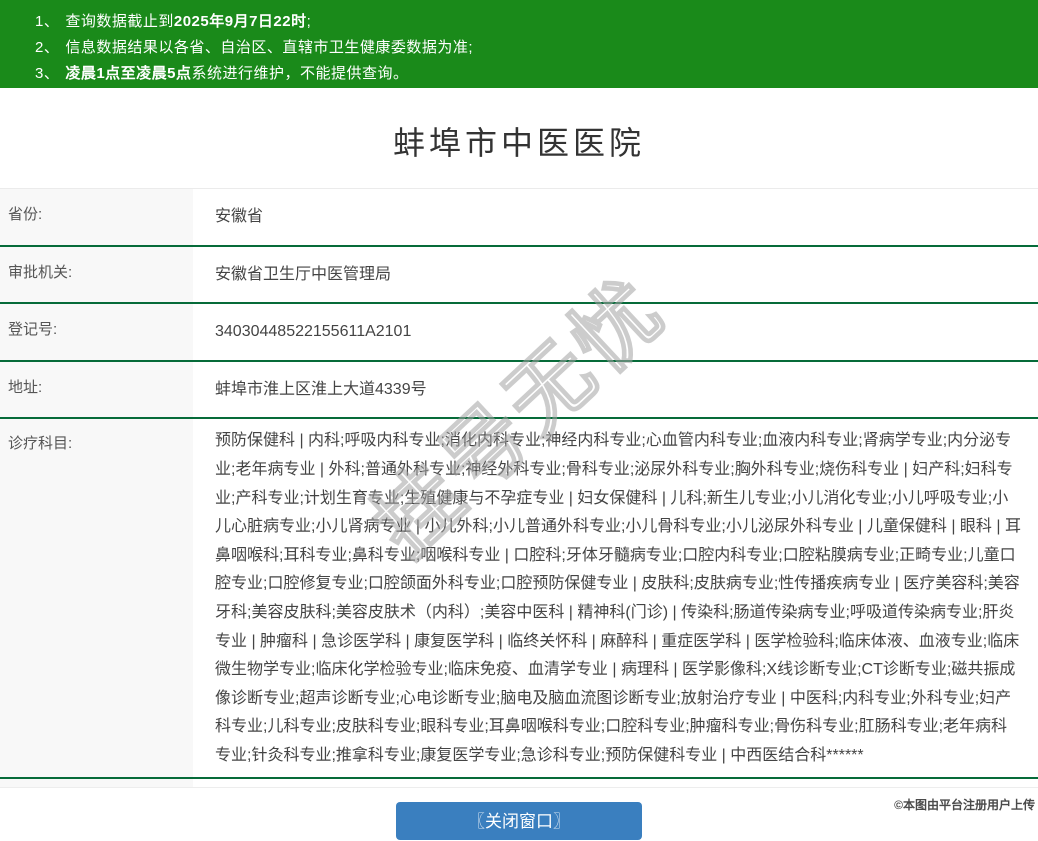  Describe the element at coordinates (309, 21) in the screenshot. I see `notice-text: ;` at that location.